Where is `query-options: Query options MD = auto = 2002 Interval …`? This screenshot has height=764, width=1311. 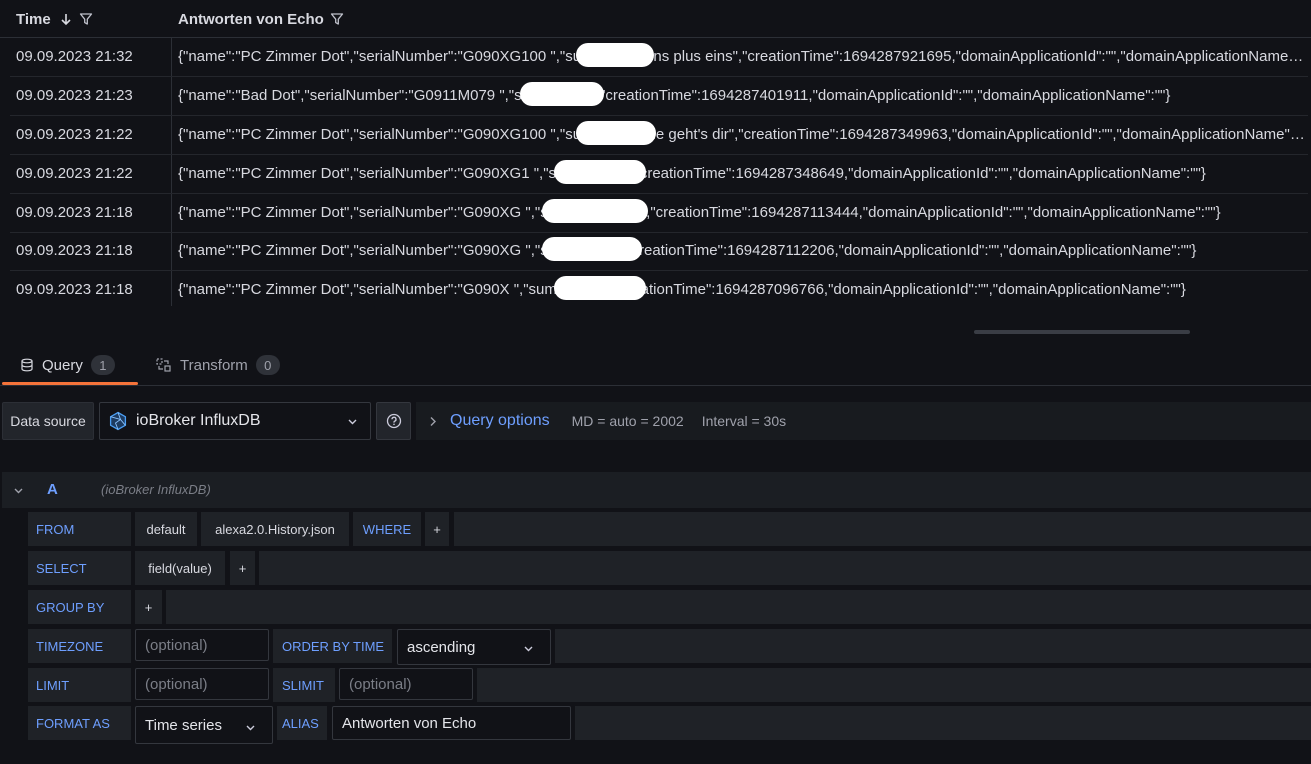 query-options: Query options MD = auto = 2002 Interval … is located at coordinates (863, 421).